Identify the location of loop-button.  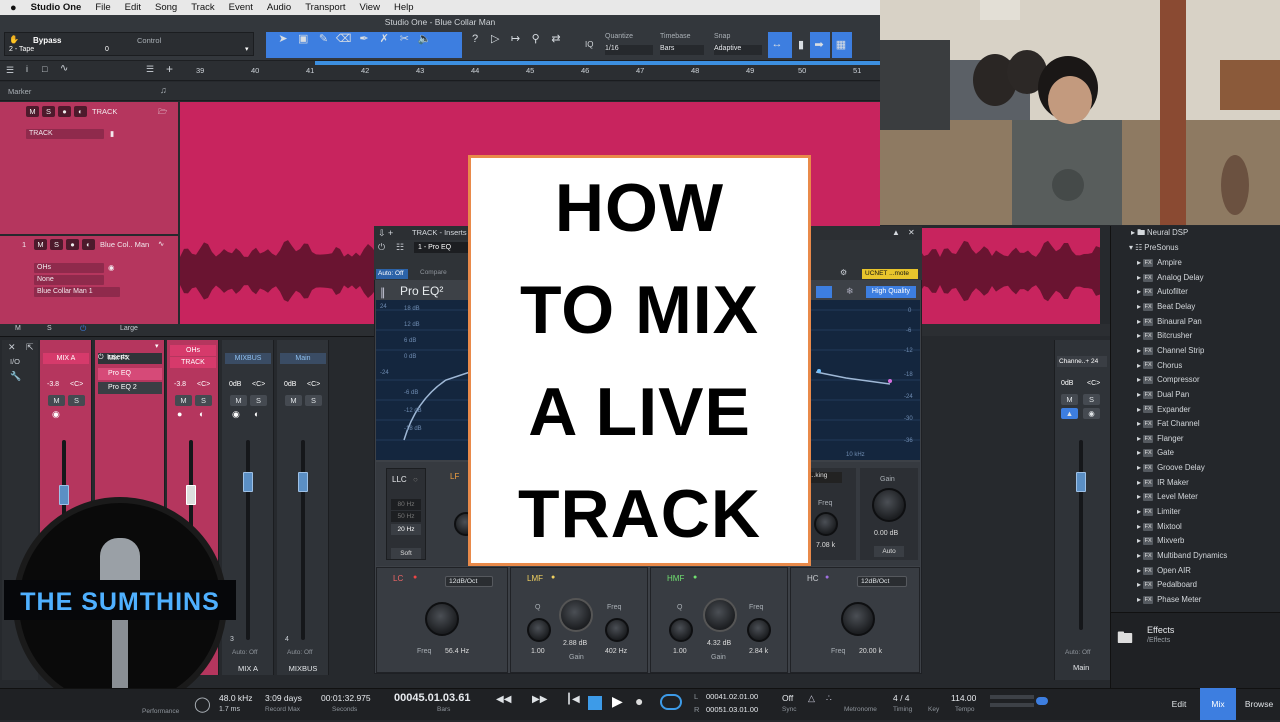
(671, 702).